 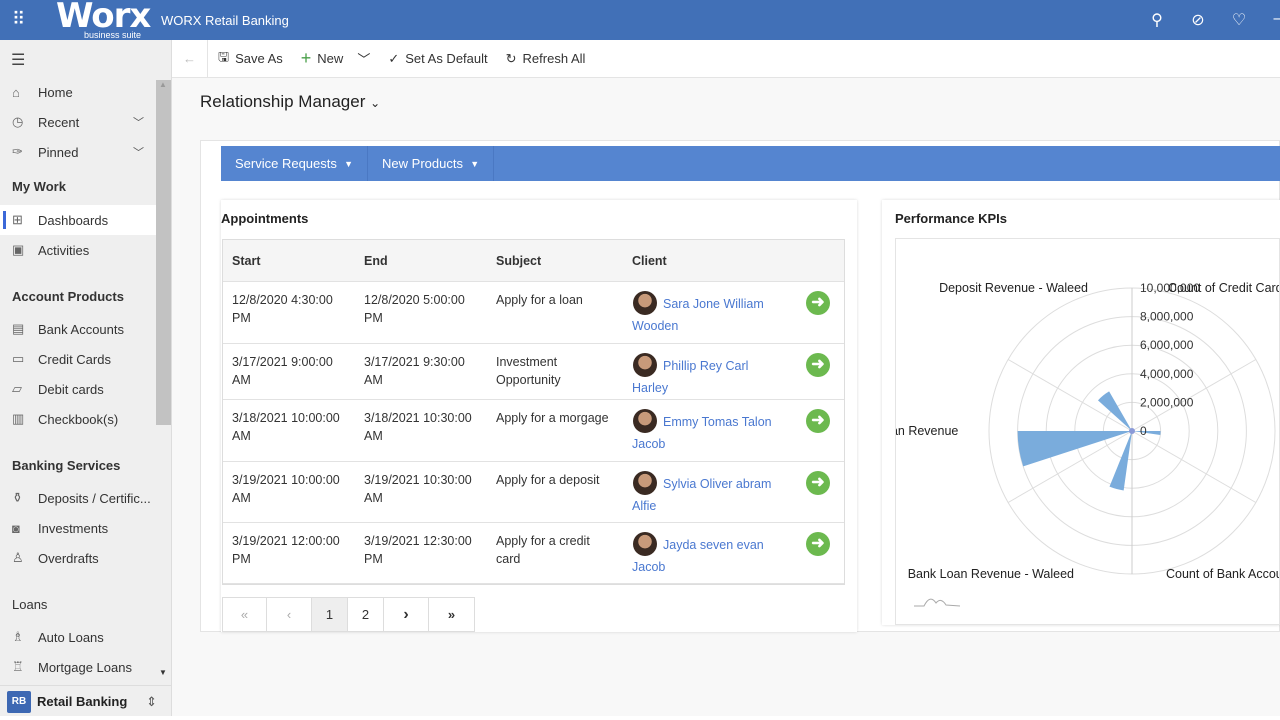 I want to click on sidebar-item-overdrafts: ♙ Overdrafts, so click(x=78, y=558).